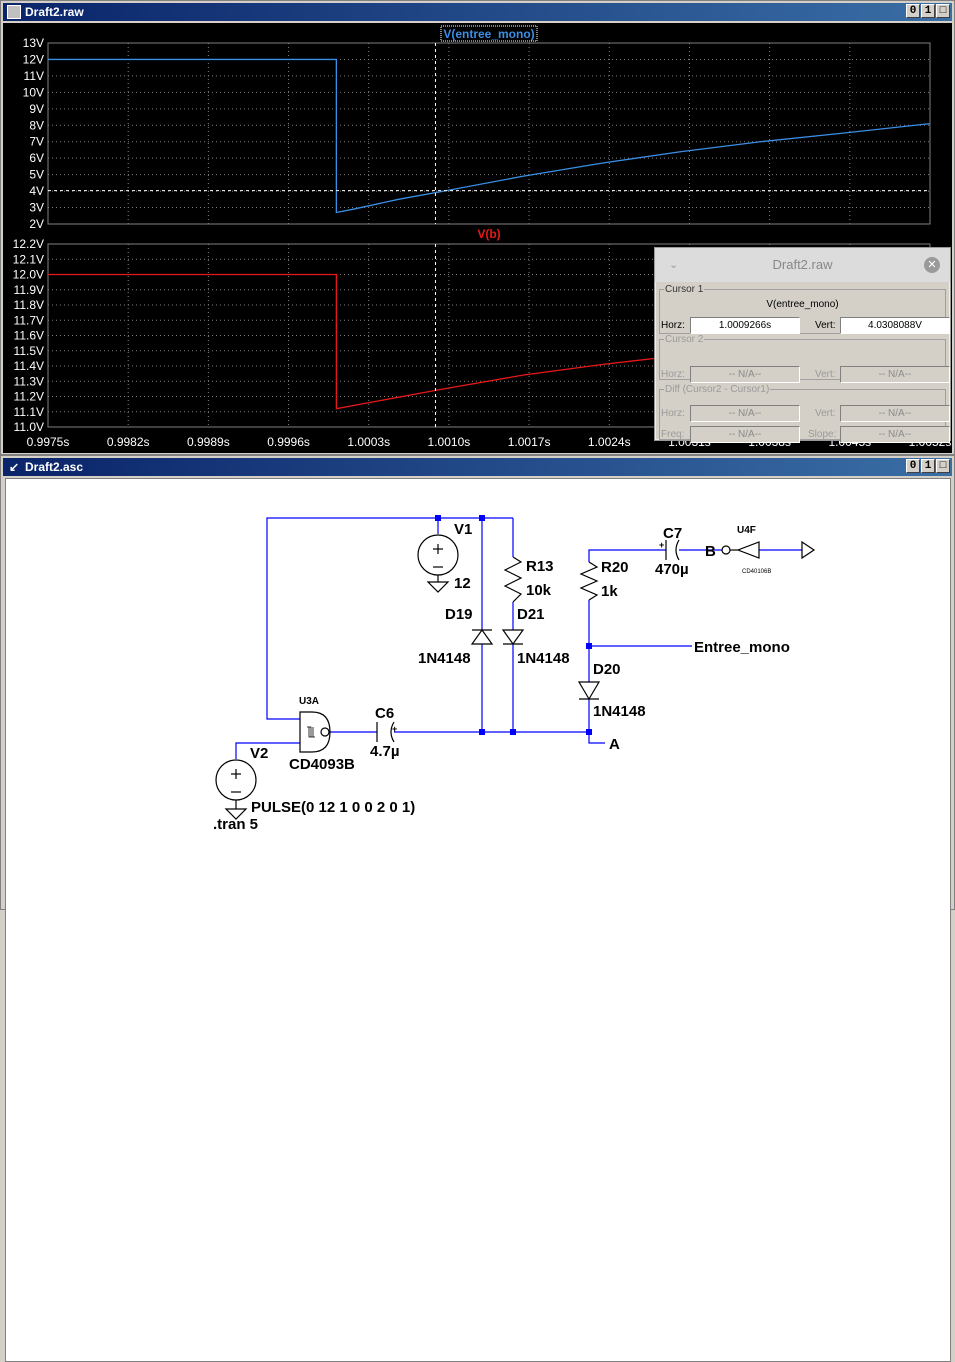 This screenshot has width=955, height=1362. I want to click on close-icon: ✕, so click(932, 265).